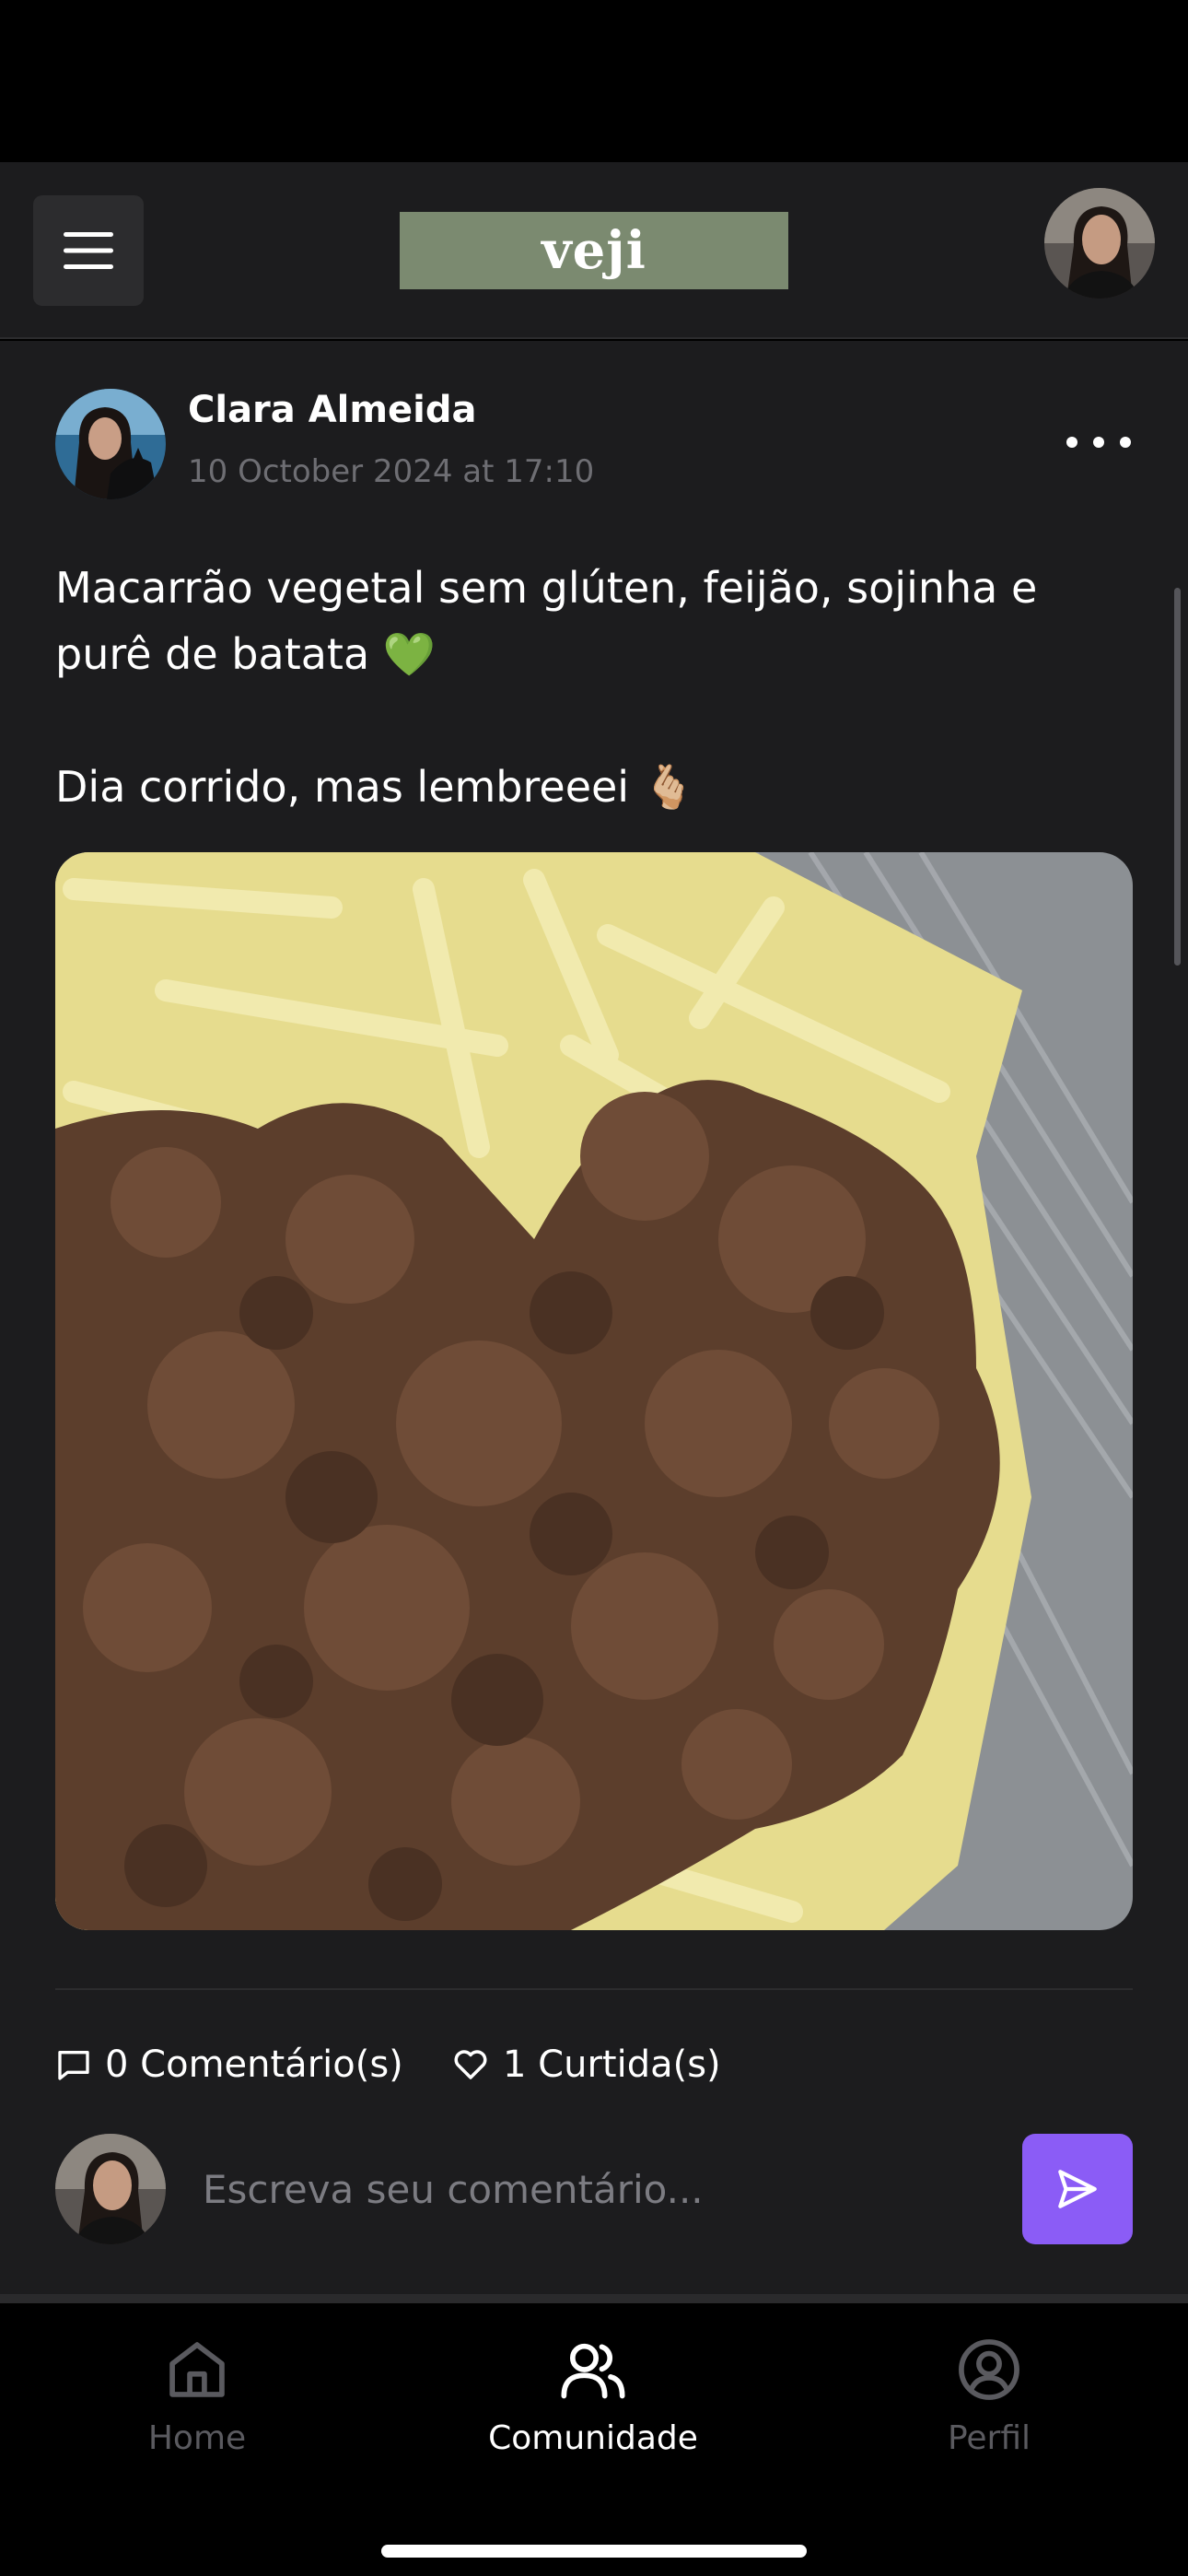 This screenshot has height=2576, width=1188. What do you see at coordinates (1177, 777) in the screenshot?
I see `feed-scrollbar` at bounding box center [1177, 777].